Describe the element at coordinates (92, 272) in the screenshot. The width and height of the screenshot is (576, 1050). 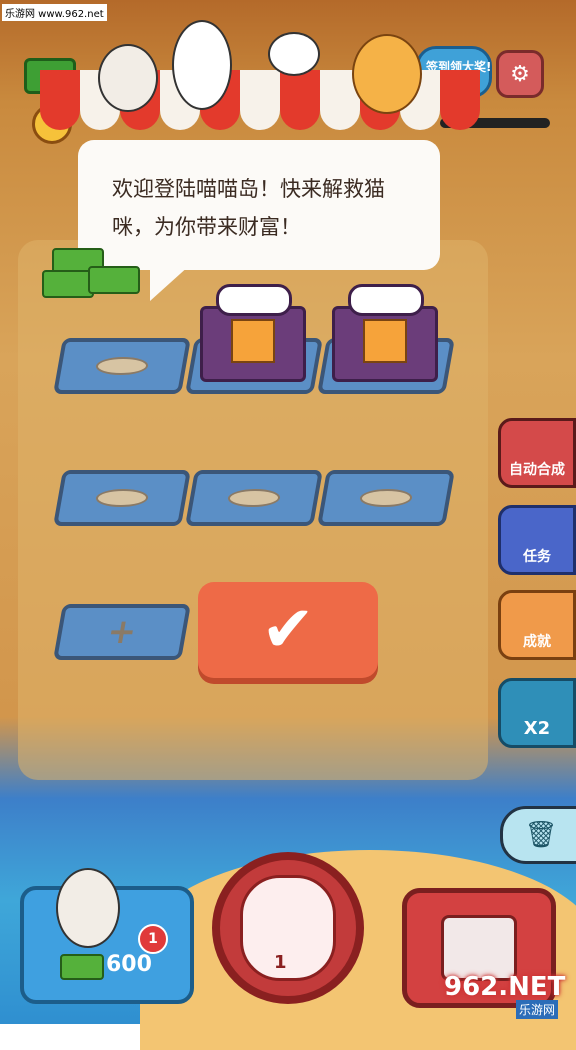
I see `money-stack-icon` at that location.